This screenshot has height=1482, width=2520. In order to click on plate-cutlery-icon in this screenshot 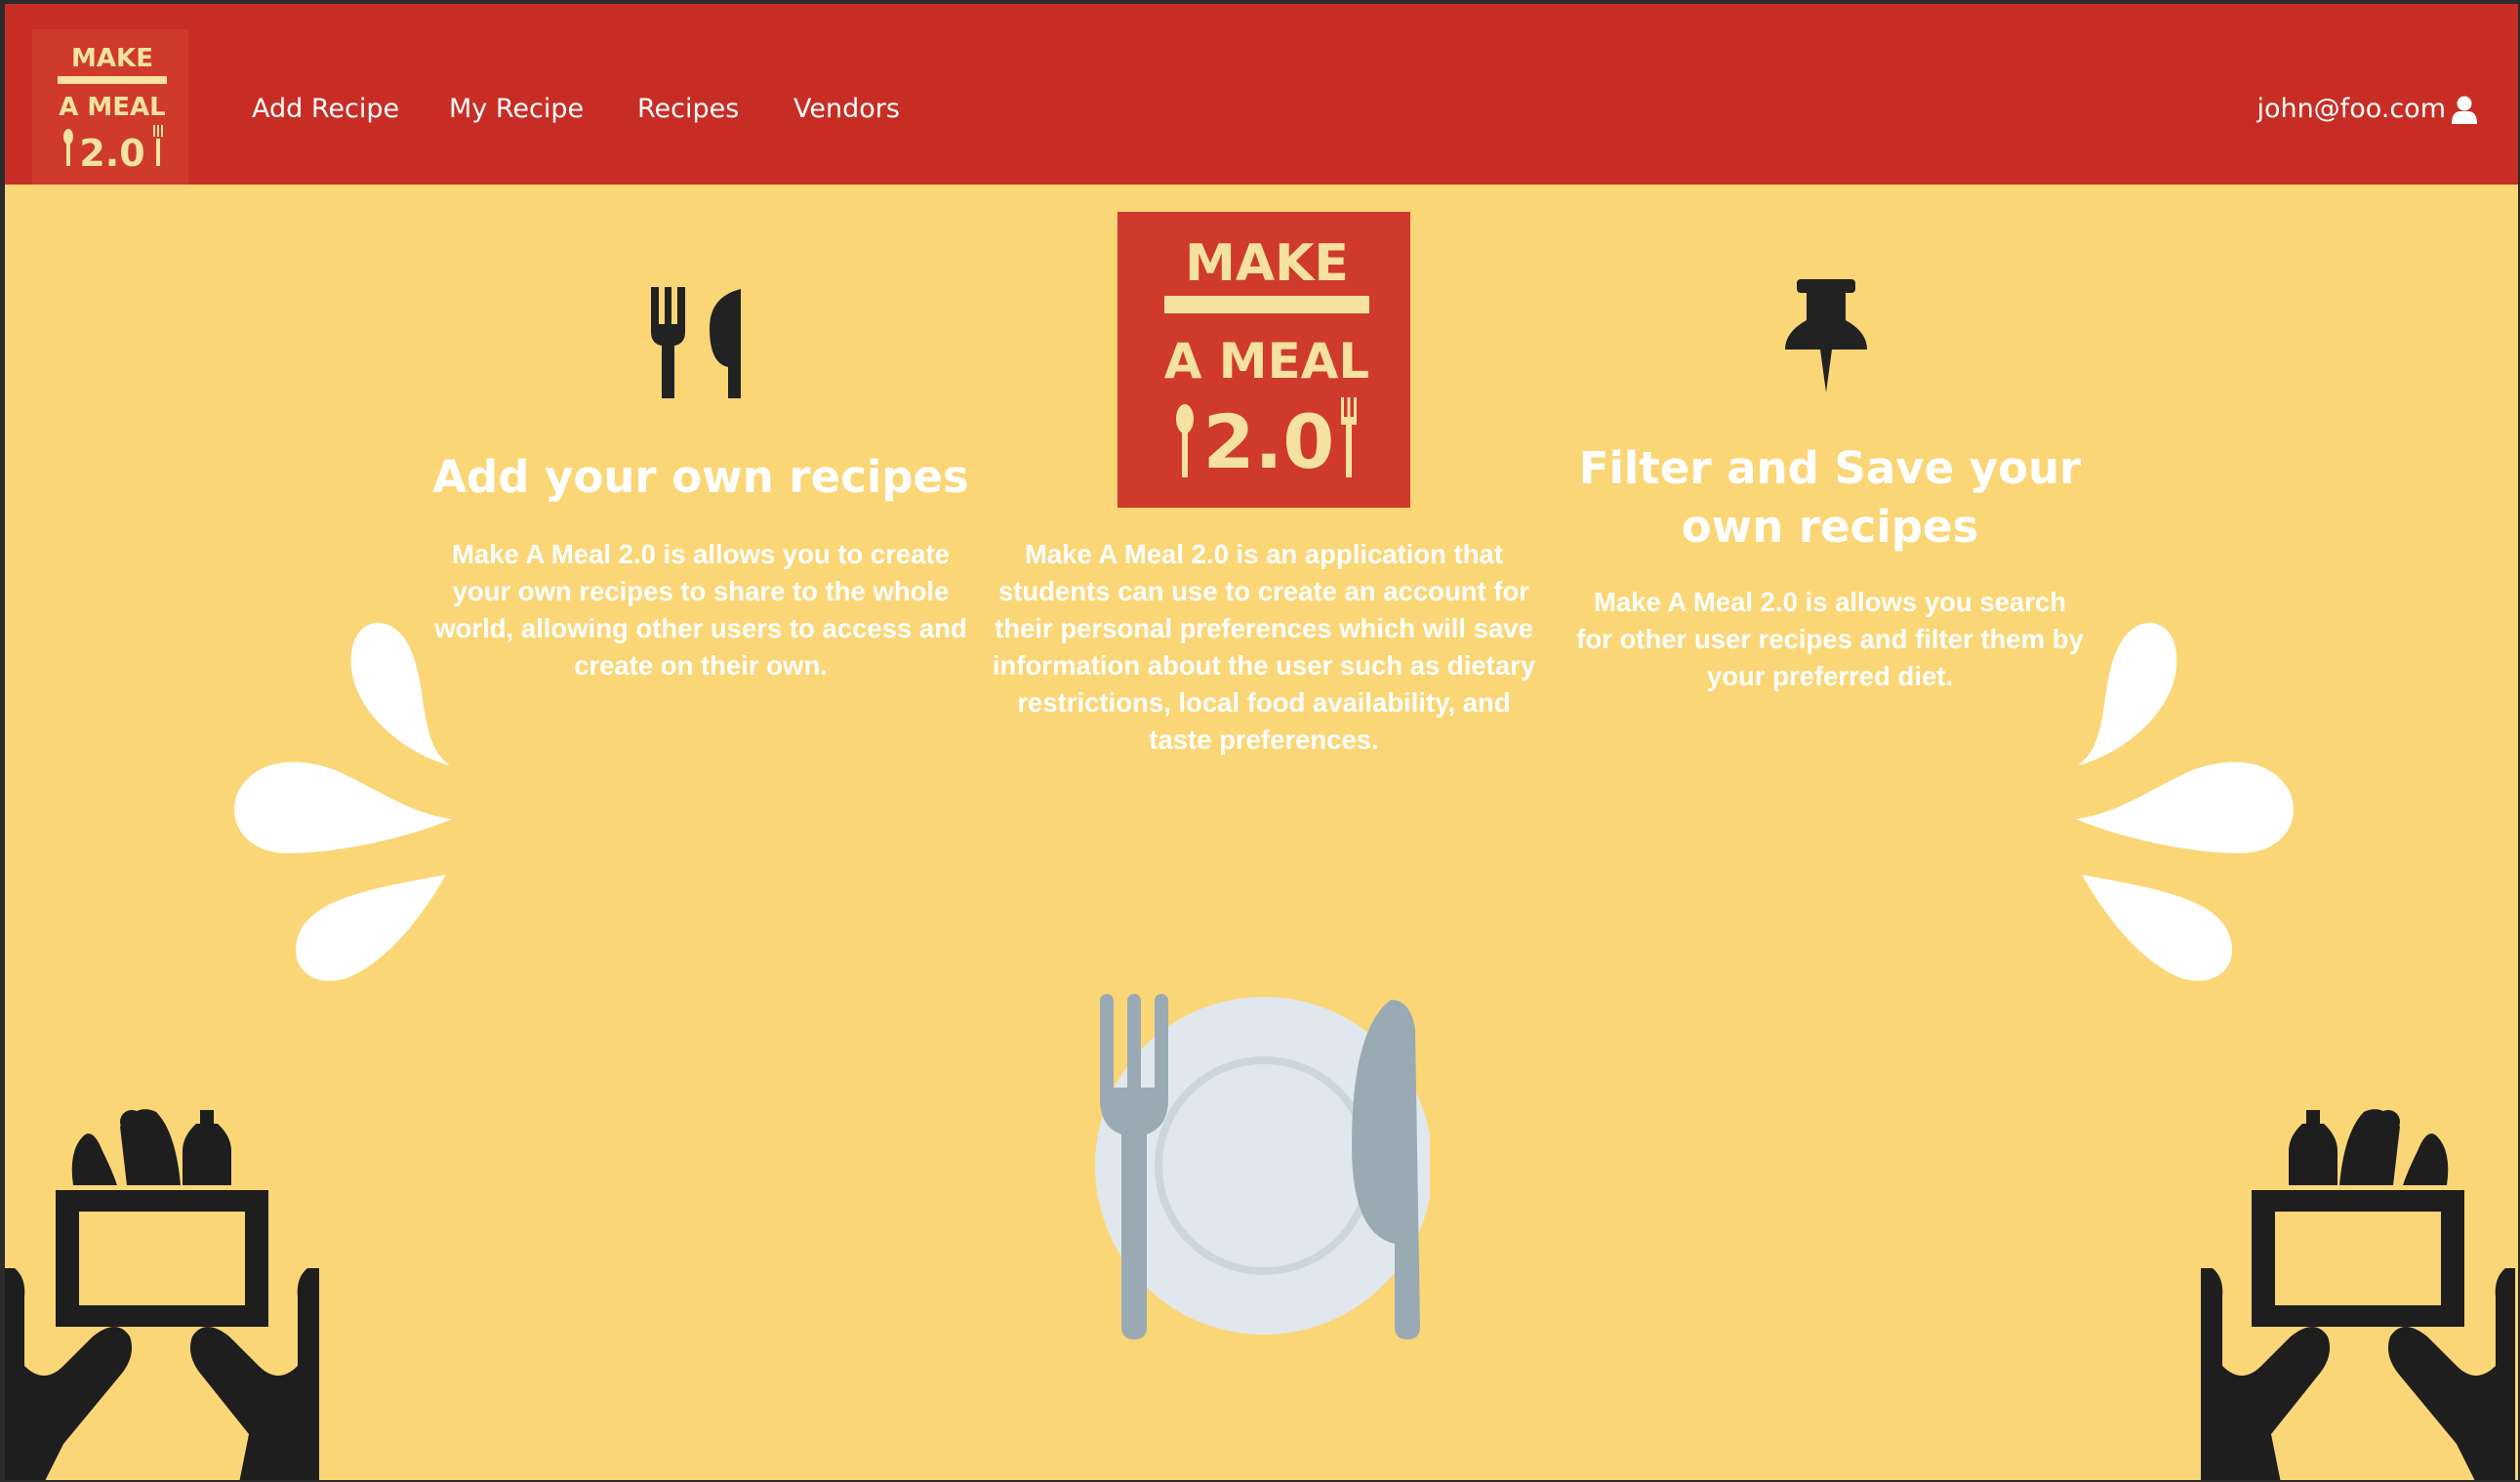, I will do `click(1262, 1167)`.